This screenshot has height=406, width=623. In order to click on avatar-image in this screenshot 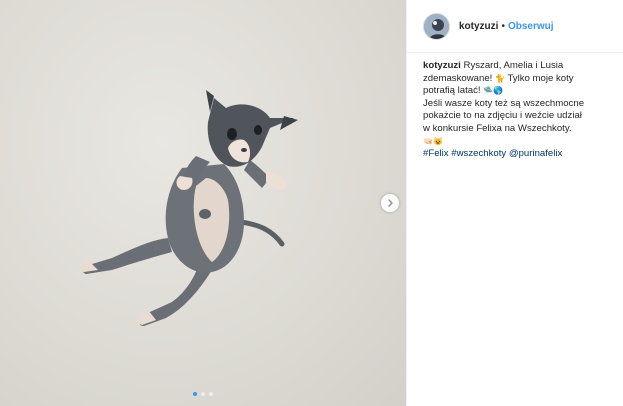, I will do `click(436, 26)`.